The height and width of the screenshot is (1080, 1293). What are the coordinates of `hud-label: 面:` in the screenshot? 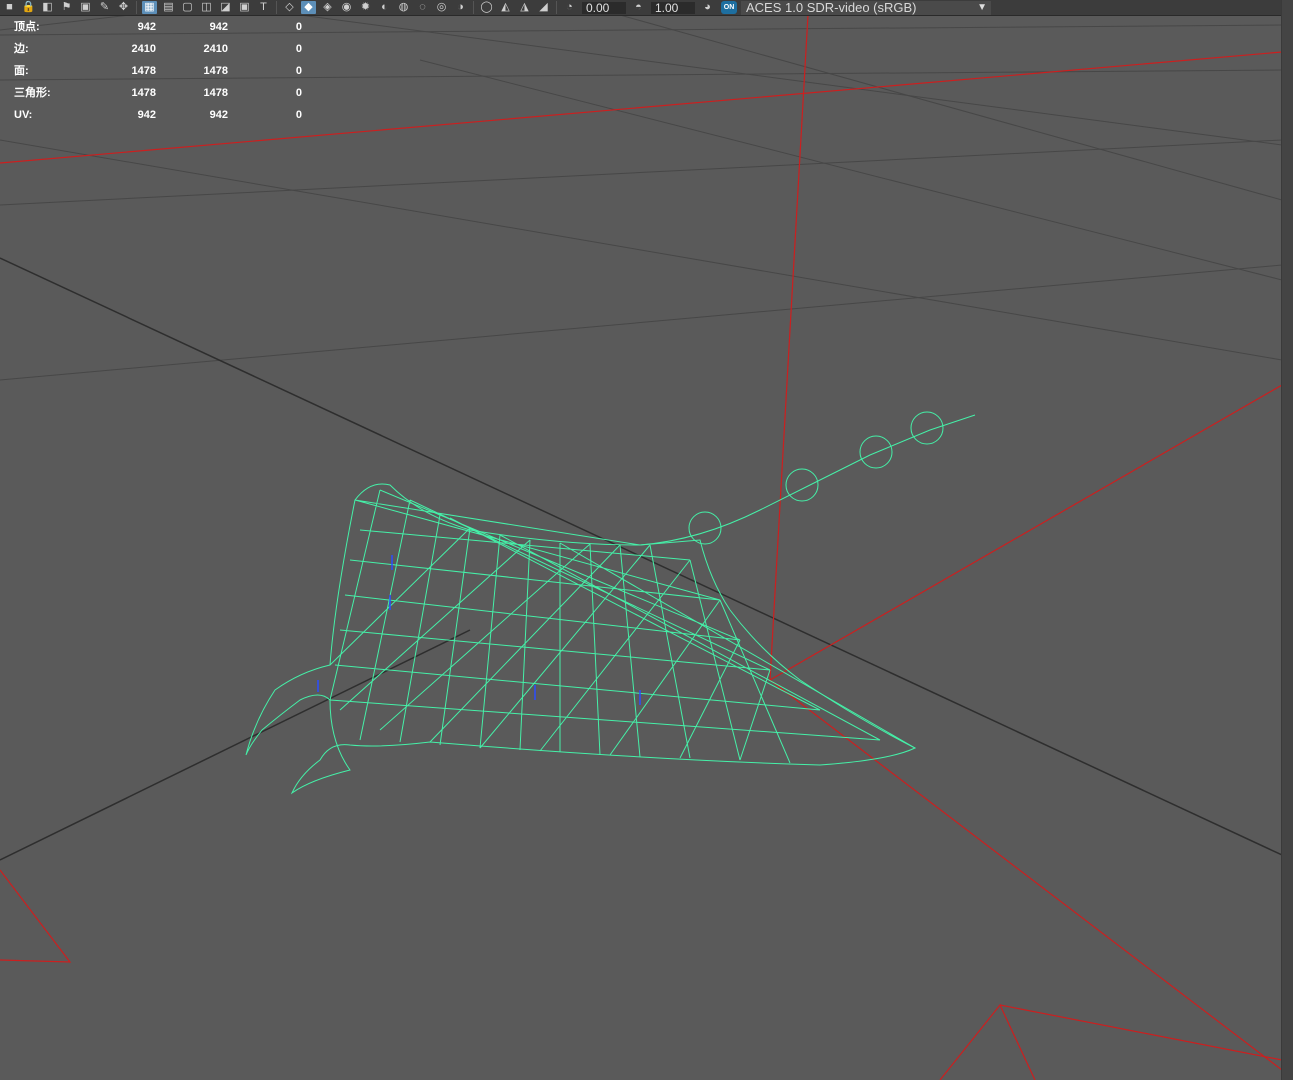 It's located at (21, 71).